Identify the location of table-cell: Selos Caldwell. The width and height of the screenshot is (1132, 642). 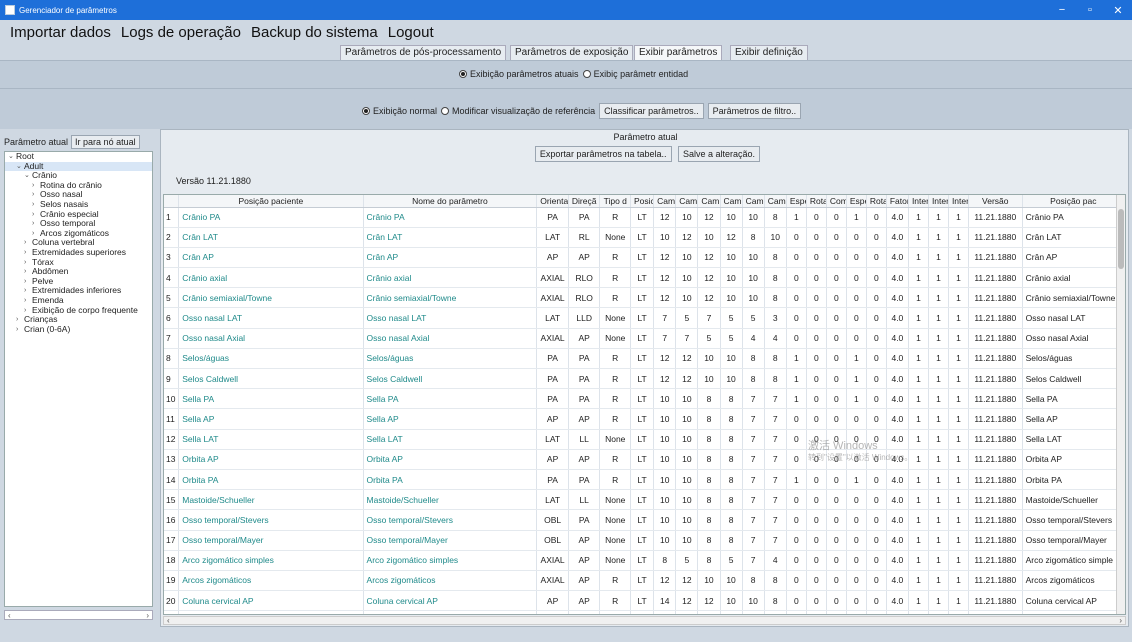
(271, 379).